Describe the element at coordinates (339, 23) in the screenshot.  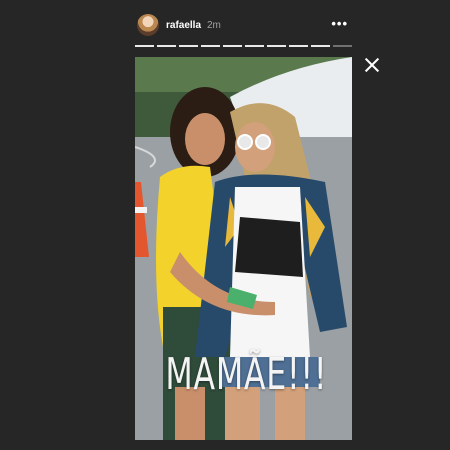
I see `more-options-icon: •••` at that location.